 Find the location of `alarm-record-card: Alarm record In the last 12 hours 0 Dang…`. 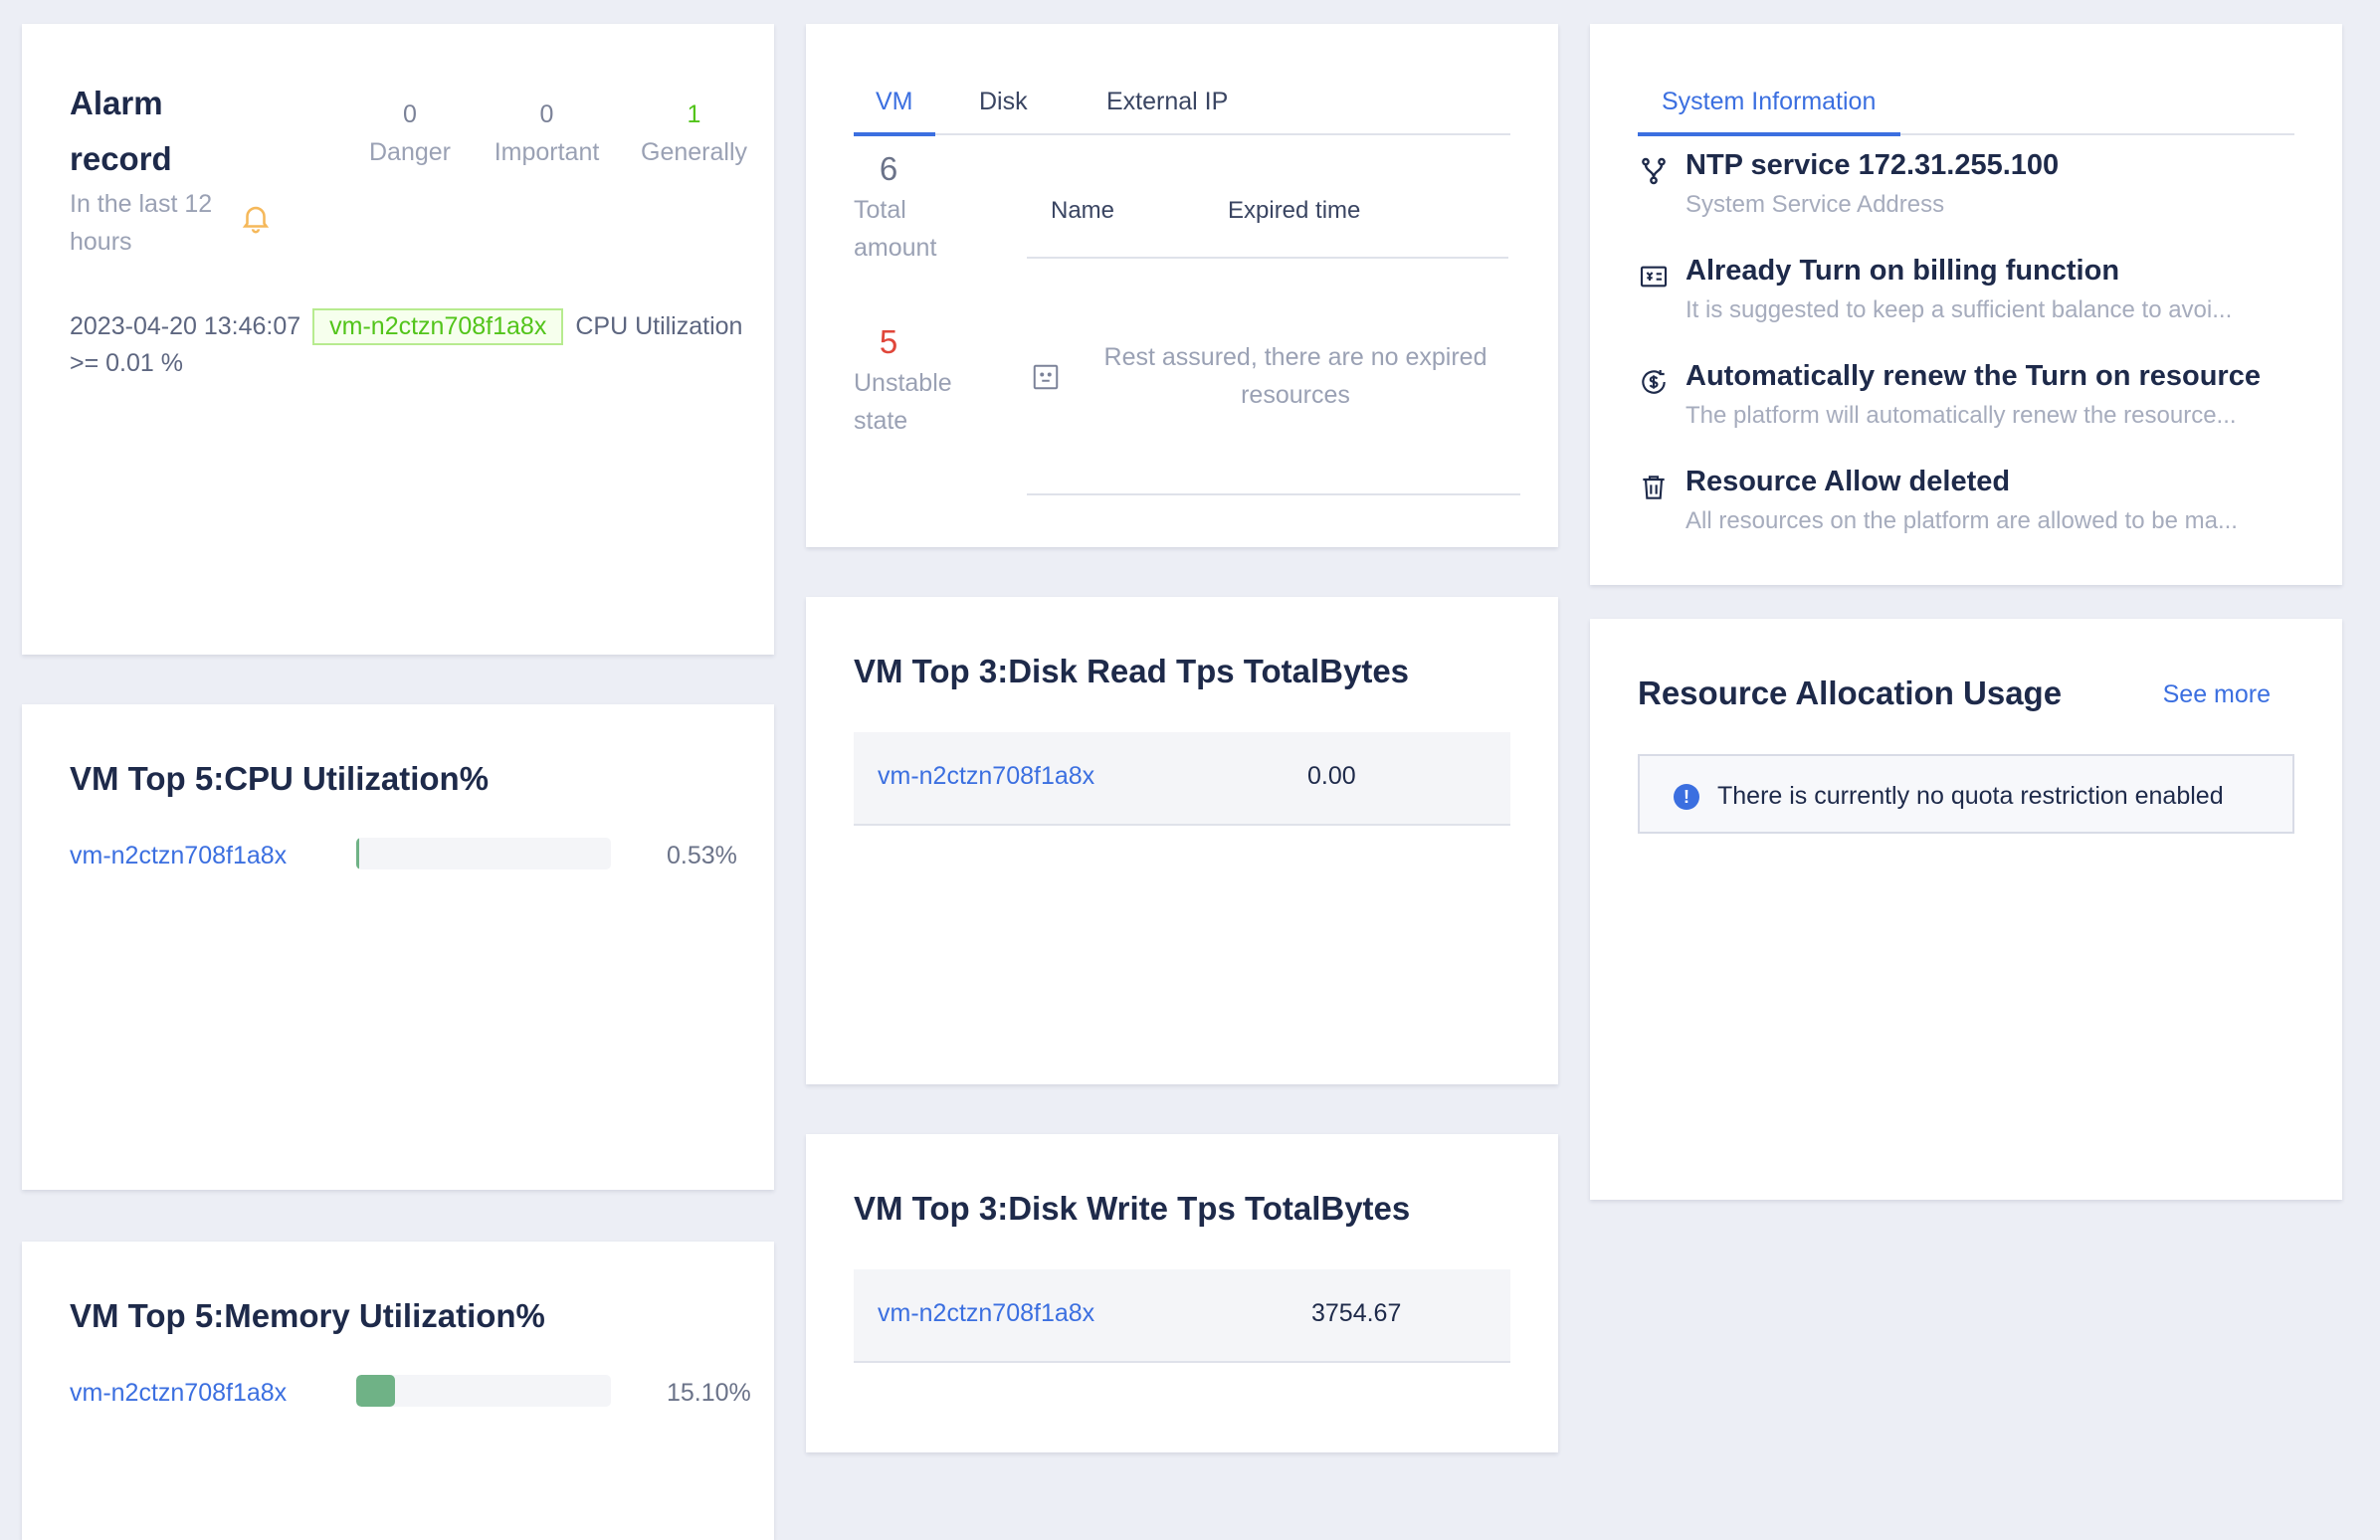

alarm-record-card: Alarm record In the last 12 hours 0 Dang… is located at coordinates (398, 339).